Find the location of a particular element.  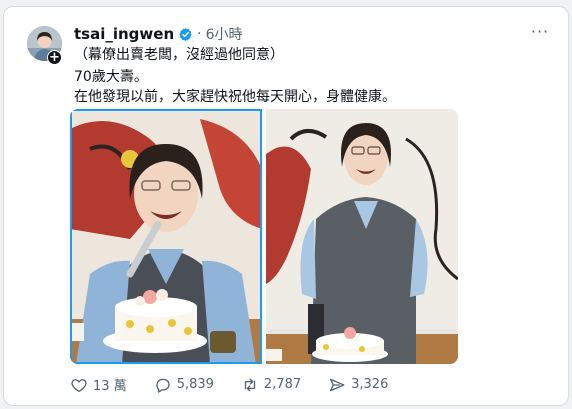

username: tsai_ingwen is located at coordinates (124, 34).